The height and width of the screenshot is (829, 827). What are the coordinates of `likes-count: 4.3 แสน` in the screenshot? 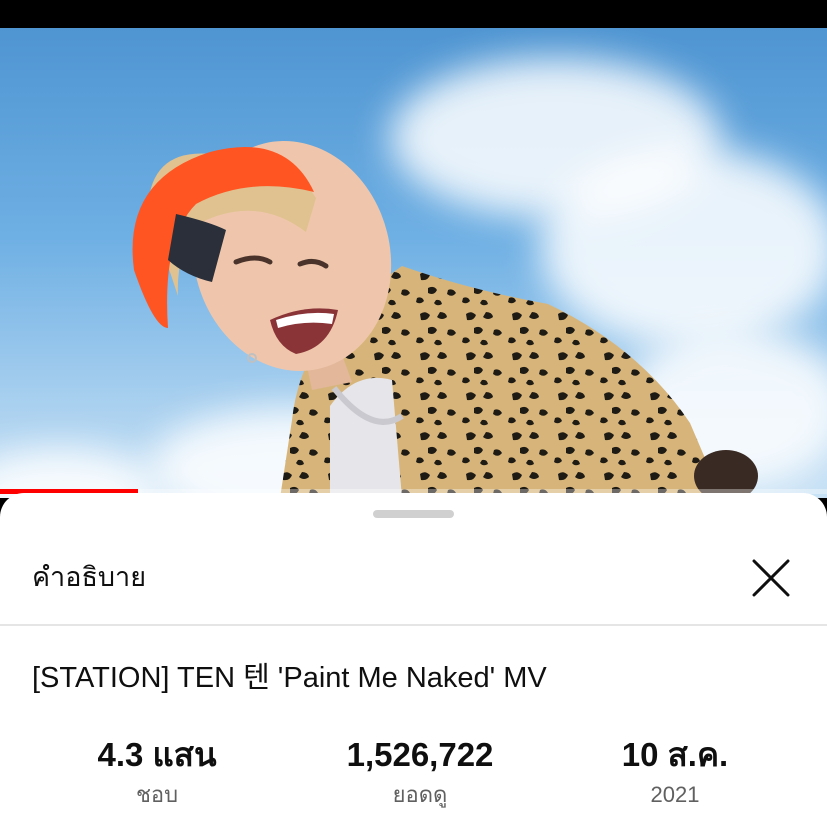 It's located at (157, 754).